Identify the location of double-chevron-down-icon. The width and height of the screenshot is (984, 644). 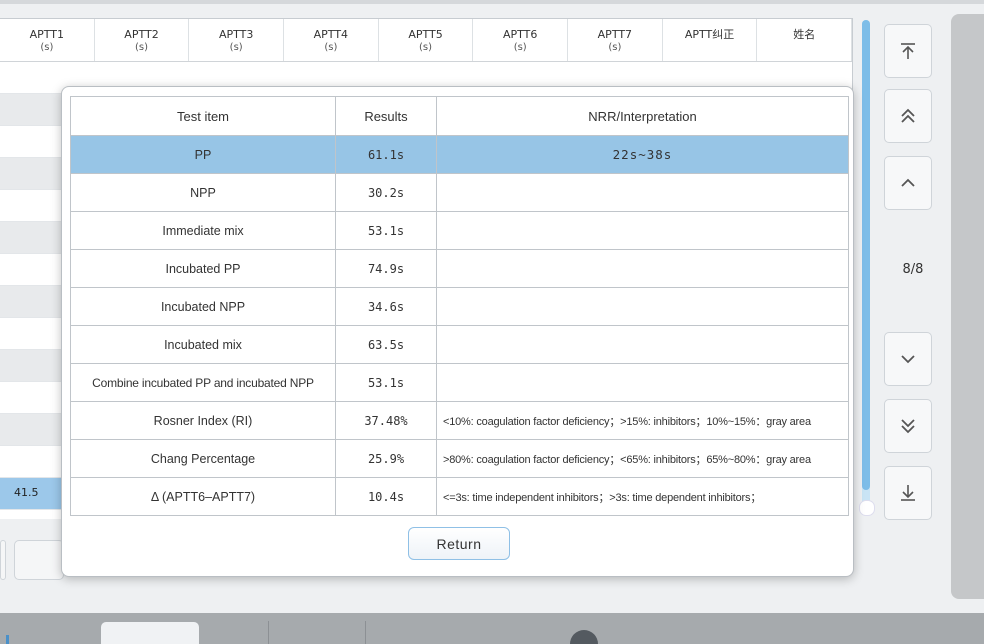
(908, 426).